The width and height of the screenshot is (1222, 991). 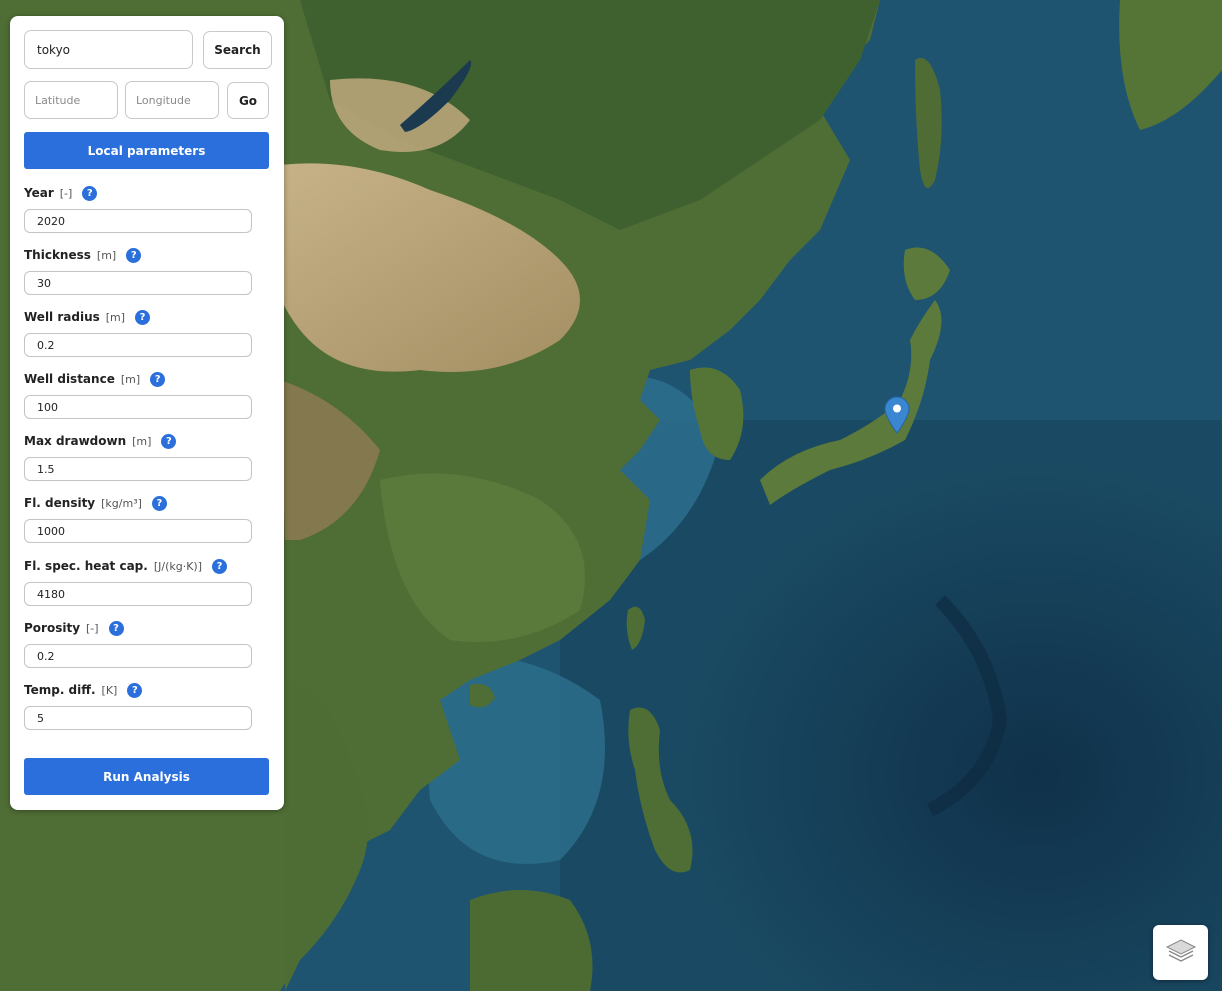 What do you see at coordinates (138, 718) in the screenshot?
I see `temp-diff-input` at bounding box center [138, 718].